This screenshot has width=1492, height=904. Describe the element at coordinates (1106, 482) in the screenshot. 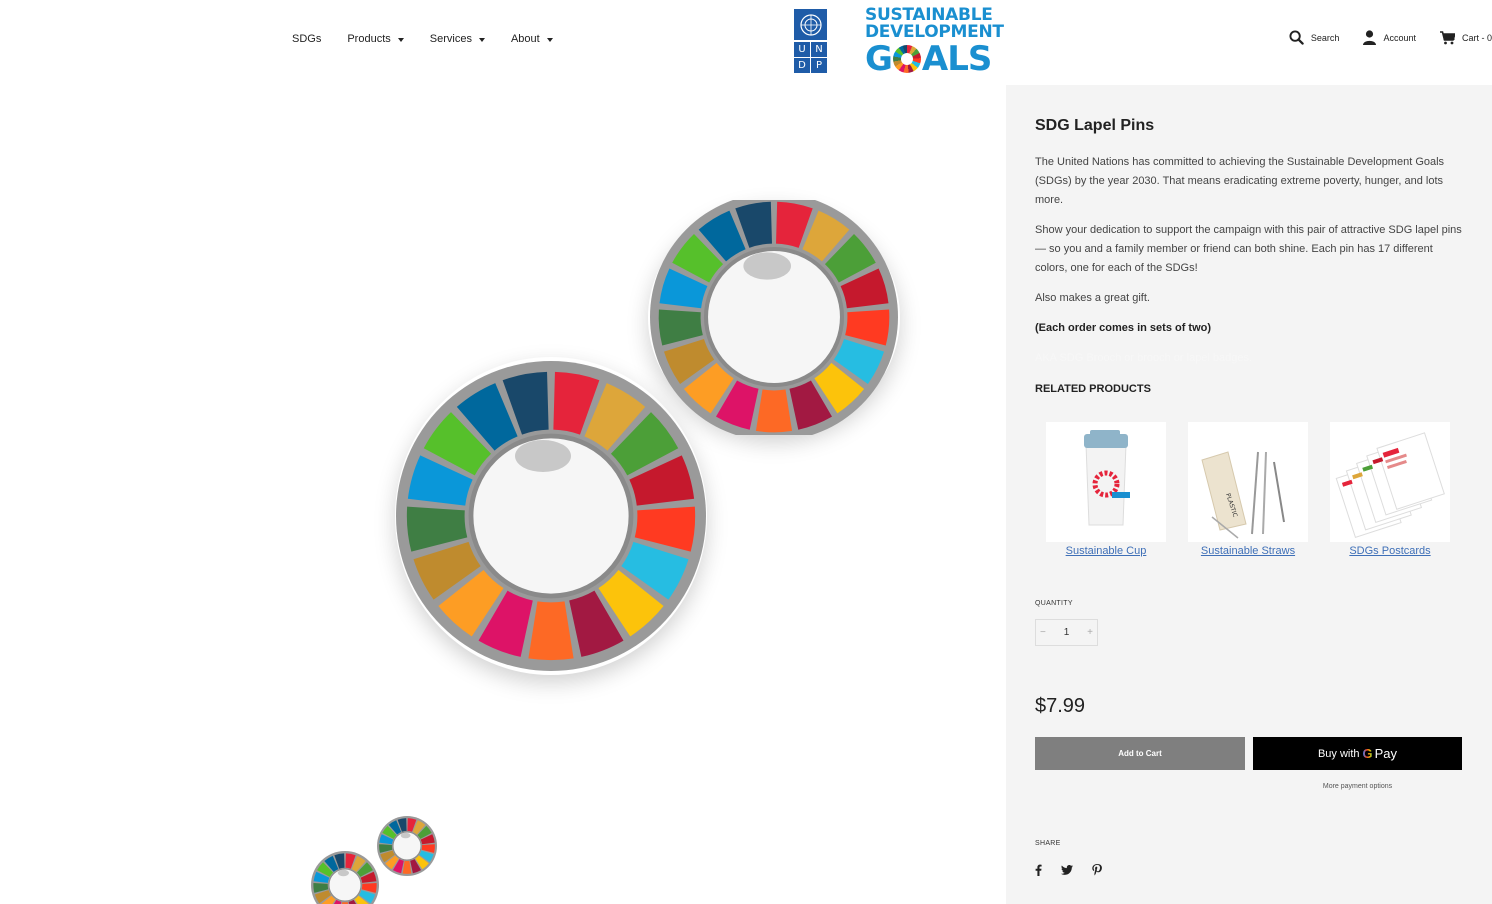

I see `cup-image` at that location.